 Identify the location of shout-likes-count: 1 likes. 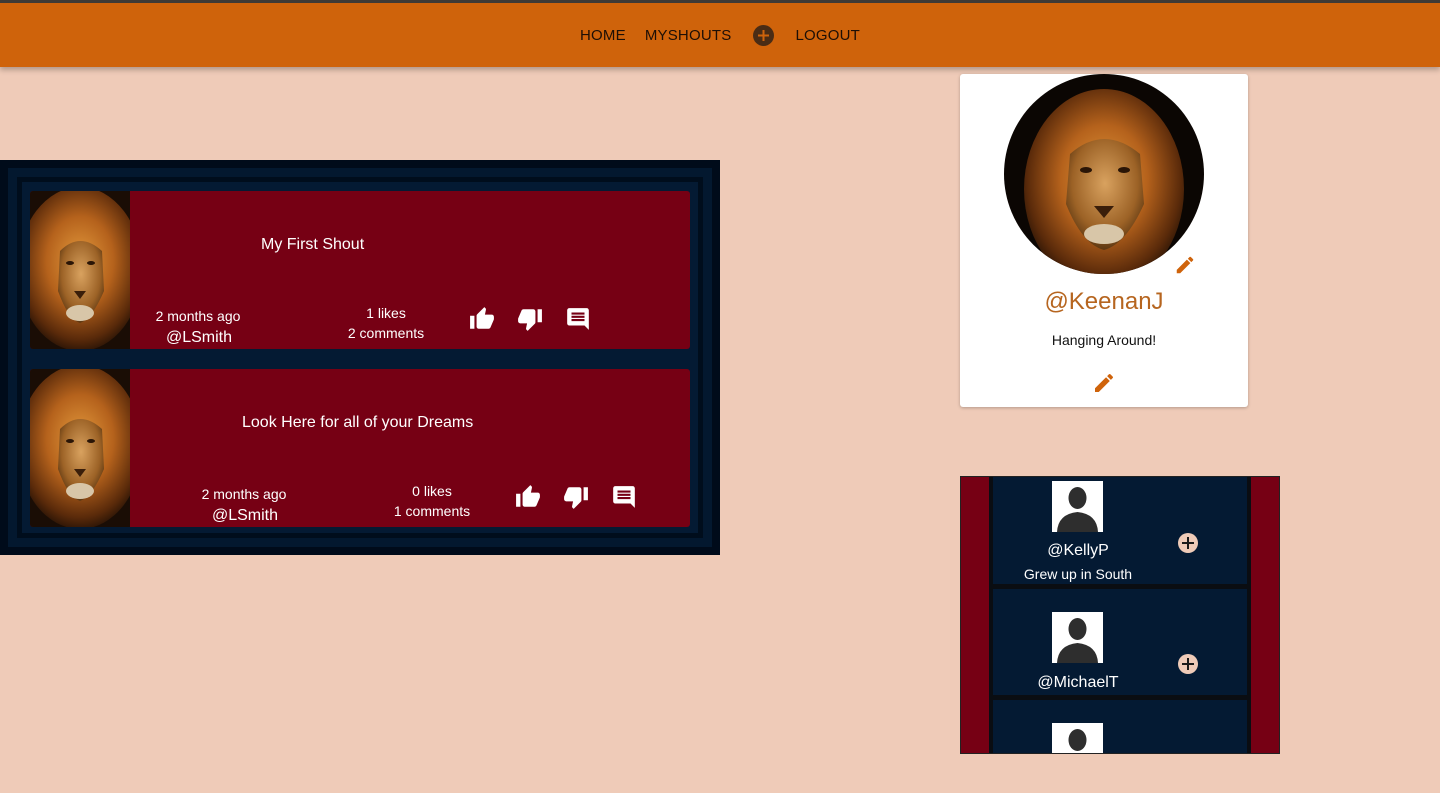
(386, 313).